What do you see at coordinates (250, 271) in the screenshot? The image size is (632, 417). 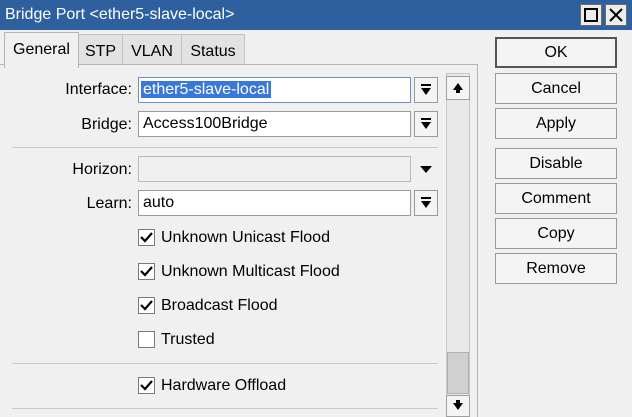 I see `unknown-multicast-flood-label: Unknown Multicast Flood` at bounding box center [250, 271].